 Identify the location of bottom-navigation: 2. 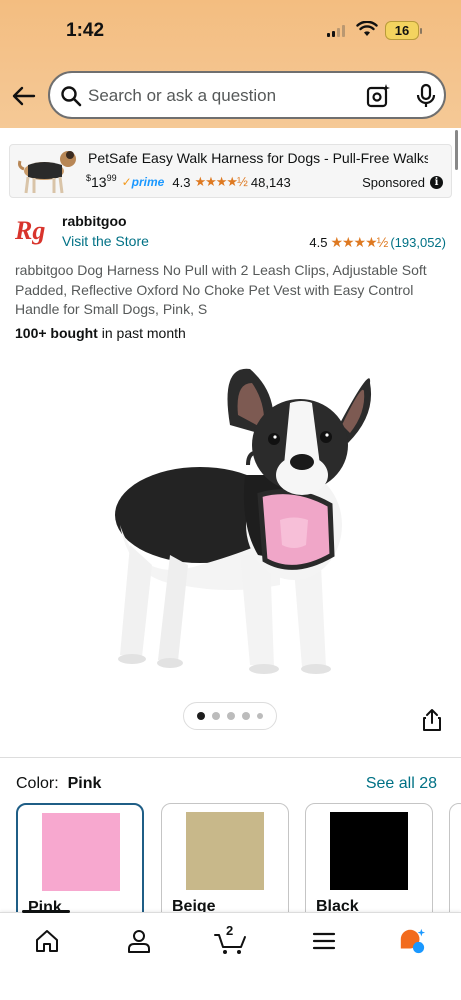
(230, 955).